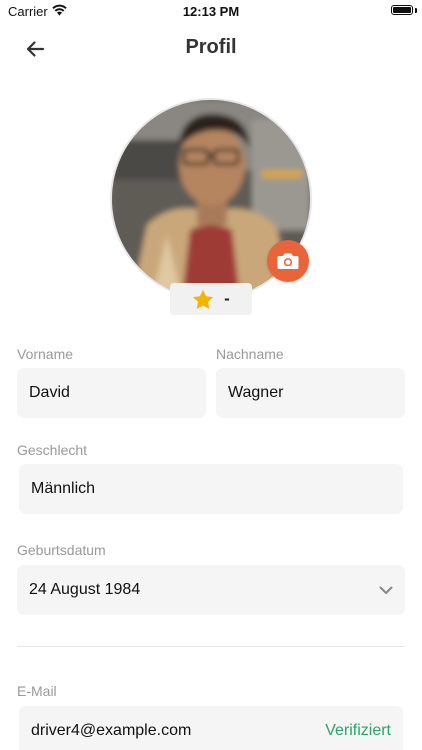  What do you see at coordinates (250, 354) in the screenshot?
I see `last-name-label: Nachname` at bounding box center [250, 354].